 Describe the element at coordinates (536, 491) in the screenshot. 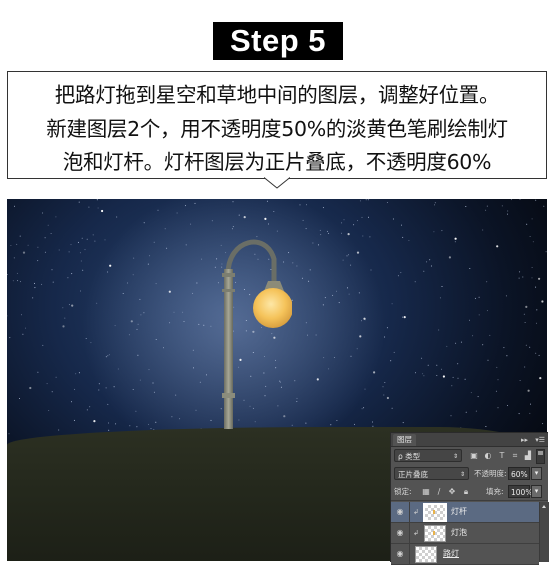

I see `fill-dropdown-button: ▾` at that location.